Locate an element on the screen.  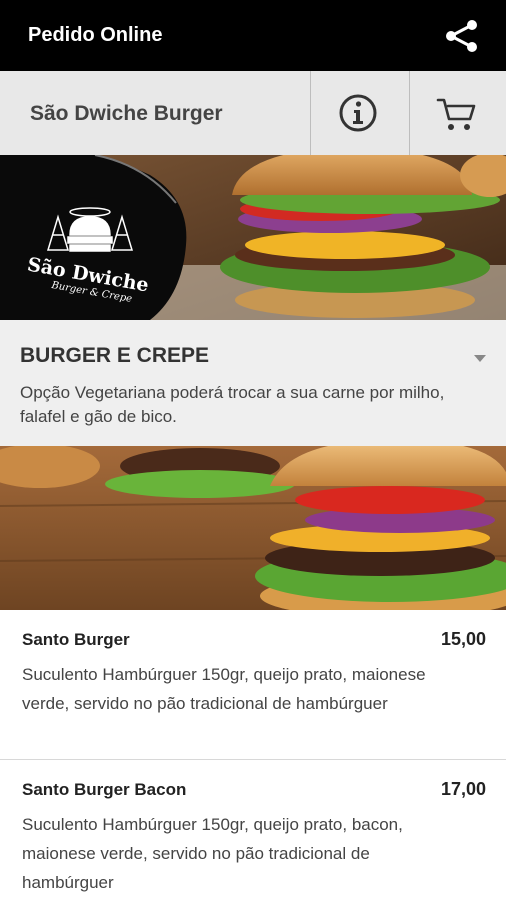
item-name: Santo Burger Bacon is located at coordinates (104, 789).